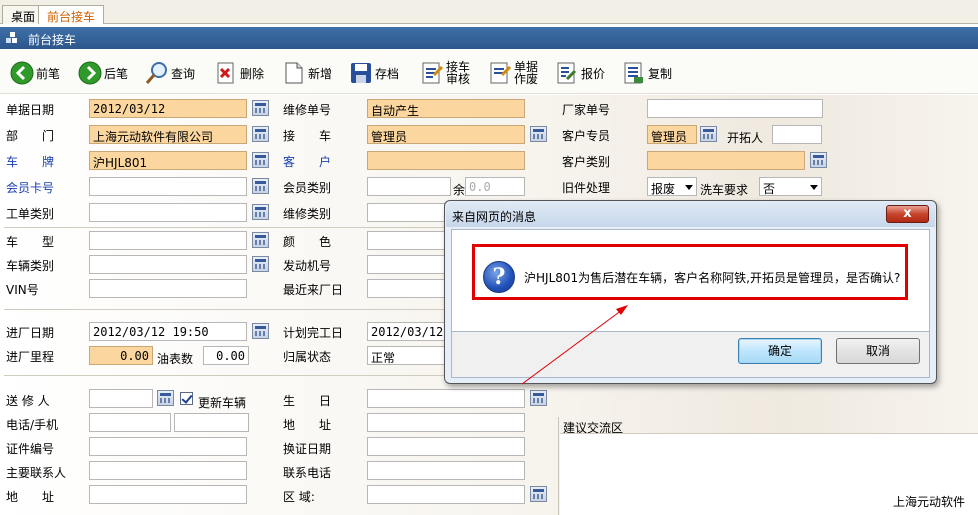  Describe the element at coordinates (260, 134) in the screenshot. I see `department-lookup-icon` at that location.